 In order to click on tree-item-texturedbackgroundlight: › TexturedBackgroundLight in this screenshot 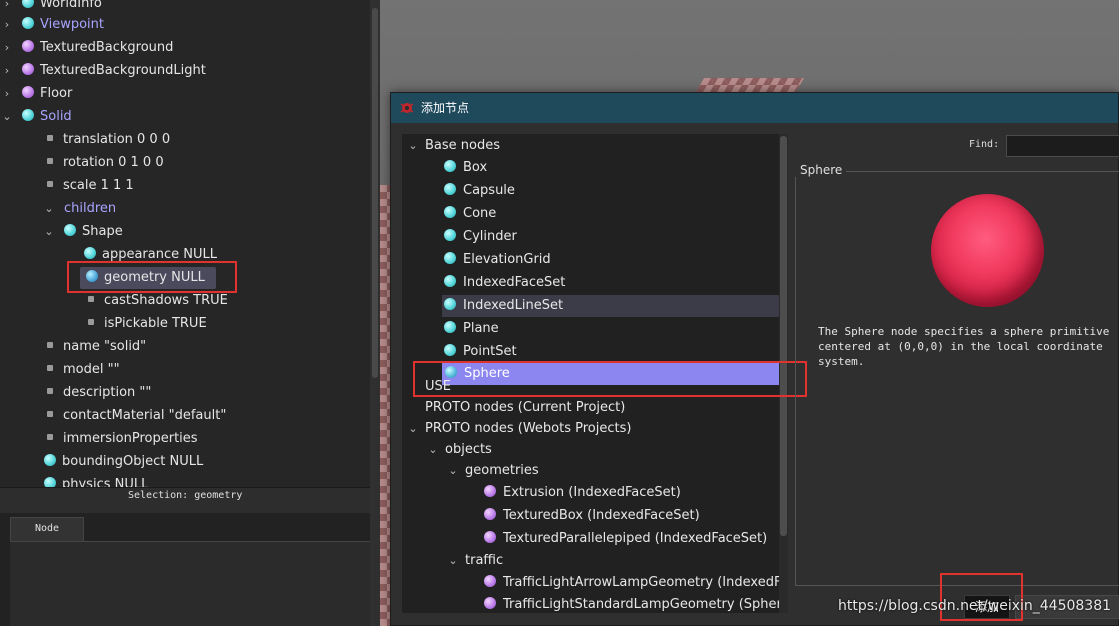, I will do `click(105, 71)`.